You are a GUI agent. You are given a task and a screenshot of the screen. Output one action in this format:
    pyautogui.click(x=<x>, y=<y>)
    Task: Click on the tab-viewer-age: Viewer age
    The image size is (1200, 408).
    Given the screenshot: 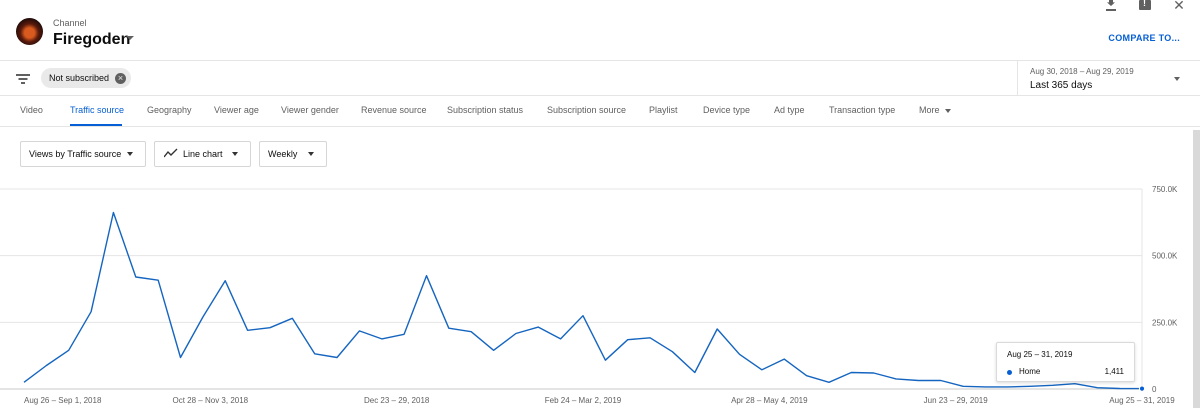 What is the action you would take?
    pyautogui.click(x=236, y=110)
    